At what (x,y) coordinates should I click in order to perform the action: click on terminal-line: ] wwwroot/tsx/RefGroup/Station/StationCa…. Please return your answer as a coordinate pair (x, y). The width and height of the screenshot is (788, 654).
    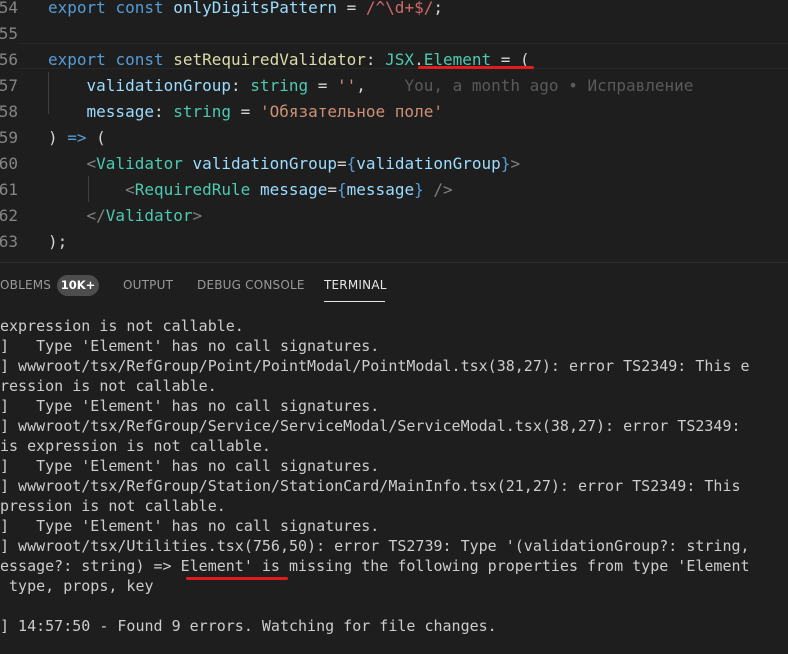
    Looking at the image, I should click on (370, 486).